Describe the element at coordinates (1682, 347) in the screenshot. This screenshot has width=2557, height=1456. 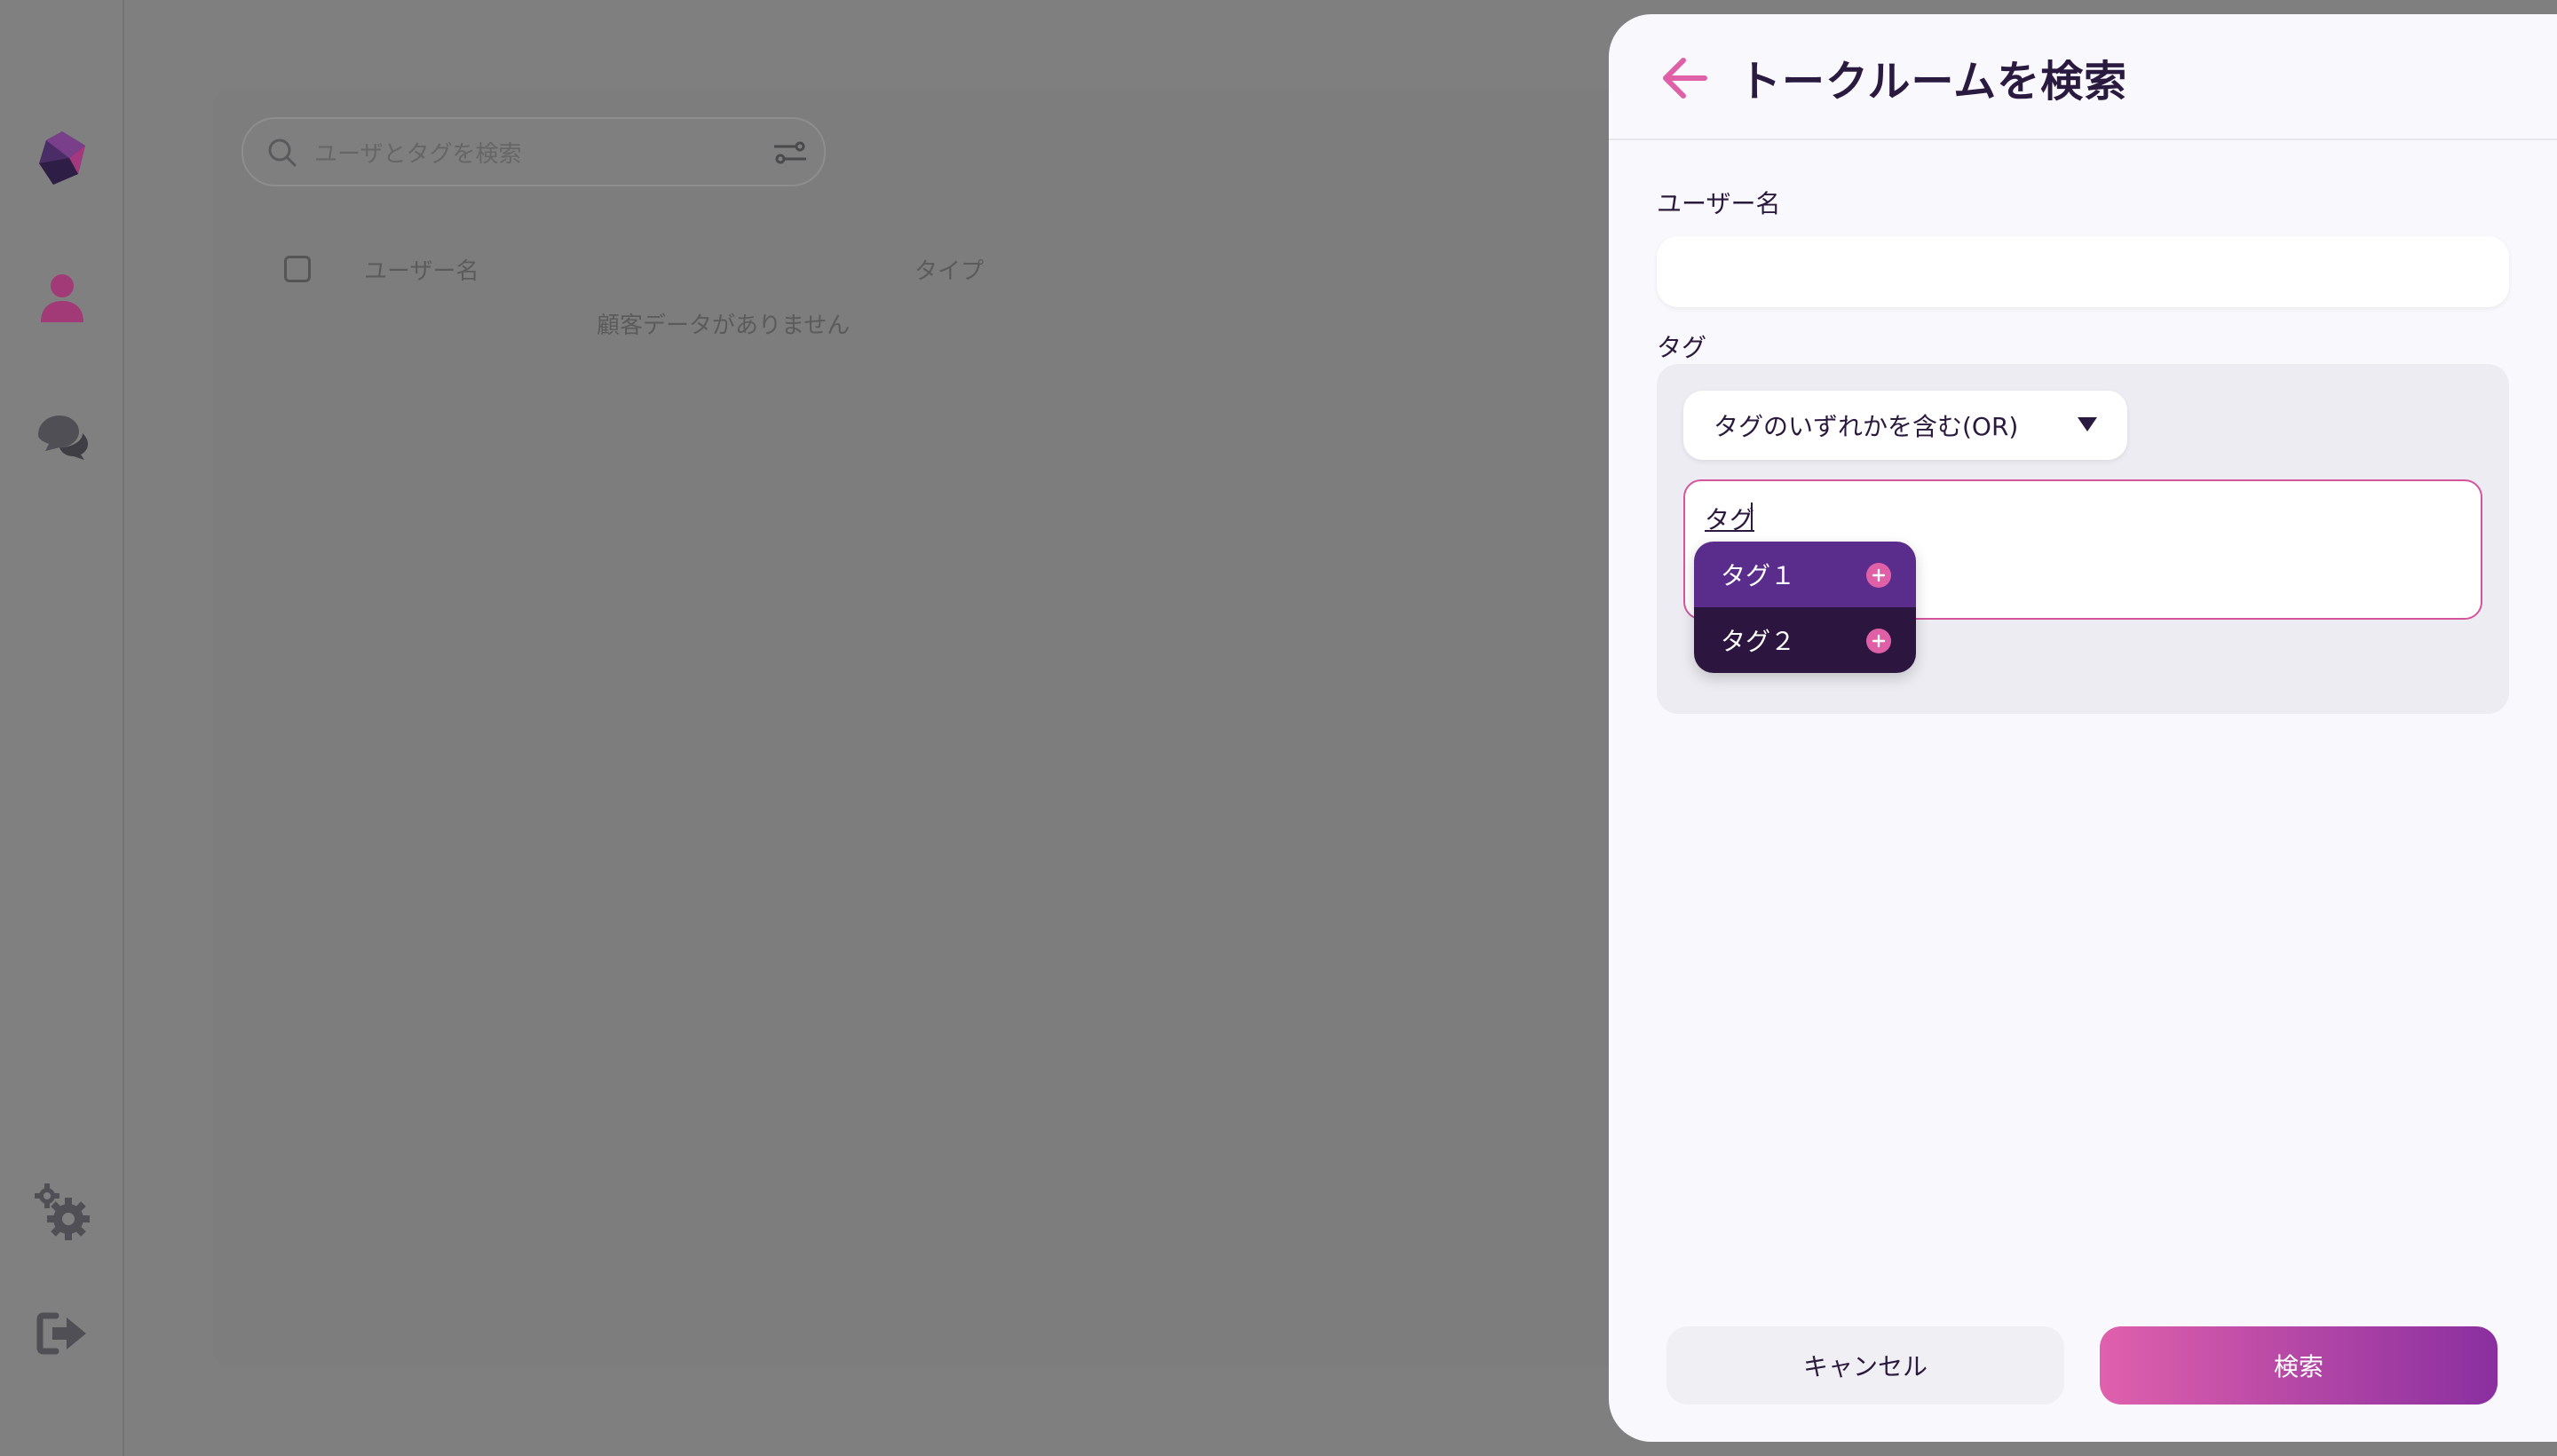
I see `tag-label: タグ` at that location.